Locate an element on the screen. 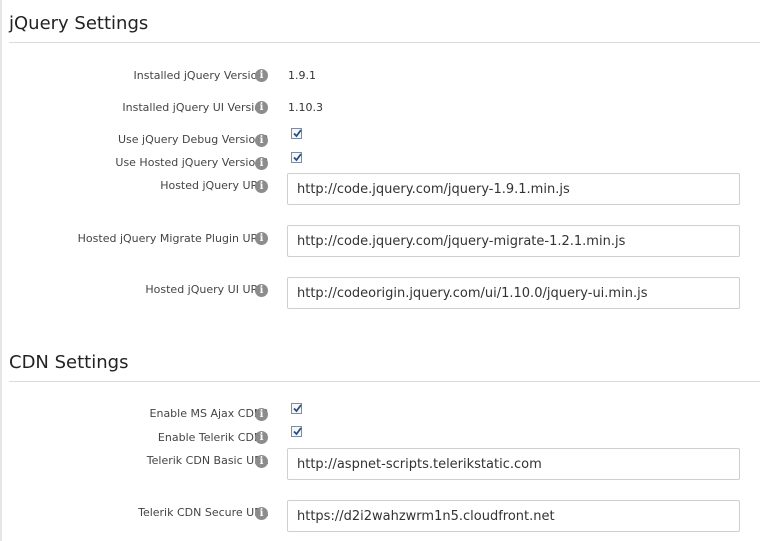 The width and height of the screenshot is (761, 541). label-text: Hosted jQuery Migrate Plugin URL: is located at coordinates (172, 238).